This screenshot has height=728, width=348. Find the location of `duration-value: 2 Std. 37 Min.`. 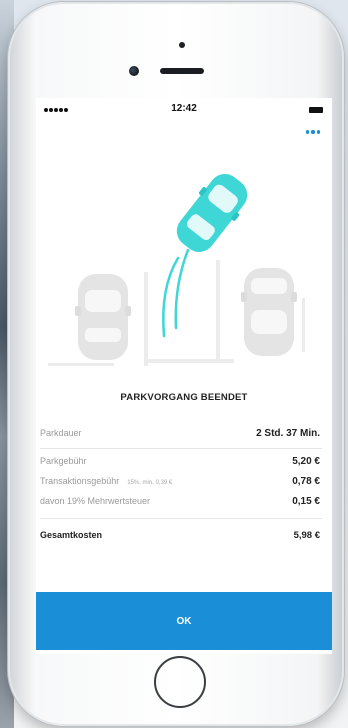

duration-value: 2 Std. 37 Min. is located at coordinates (288, 433).